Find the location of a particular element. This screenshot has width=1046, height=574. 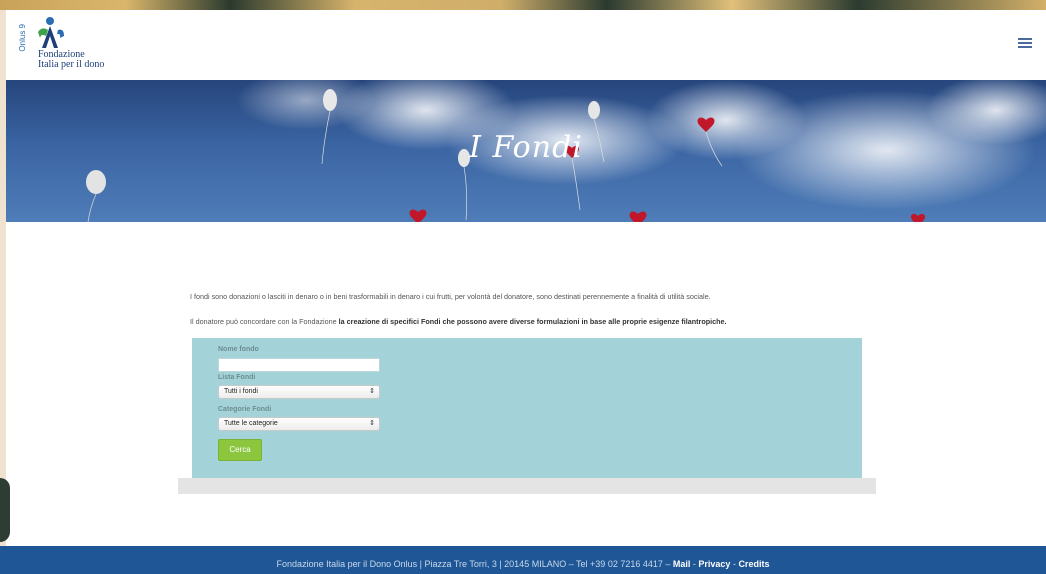

categorie-fondi-select: Tutte le categorie ⇕ is located at coordinates (299, 424).